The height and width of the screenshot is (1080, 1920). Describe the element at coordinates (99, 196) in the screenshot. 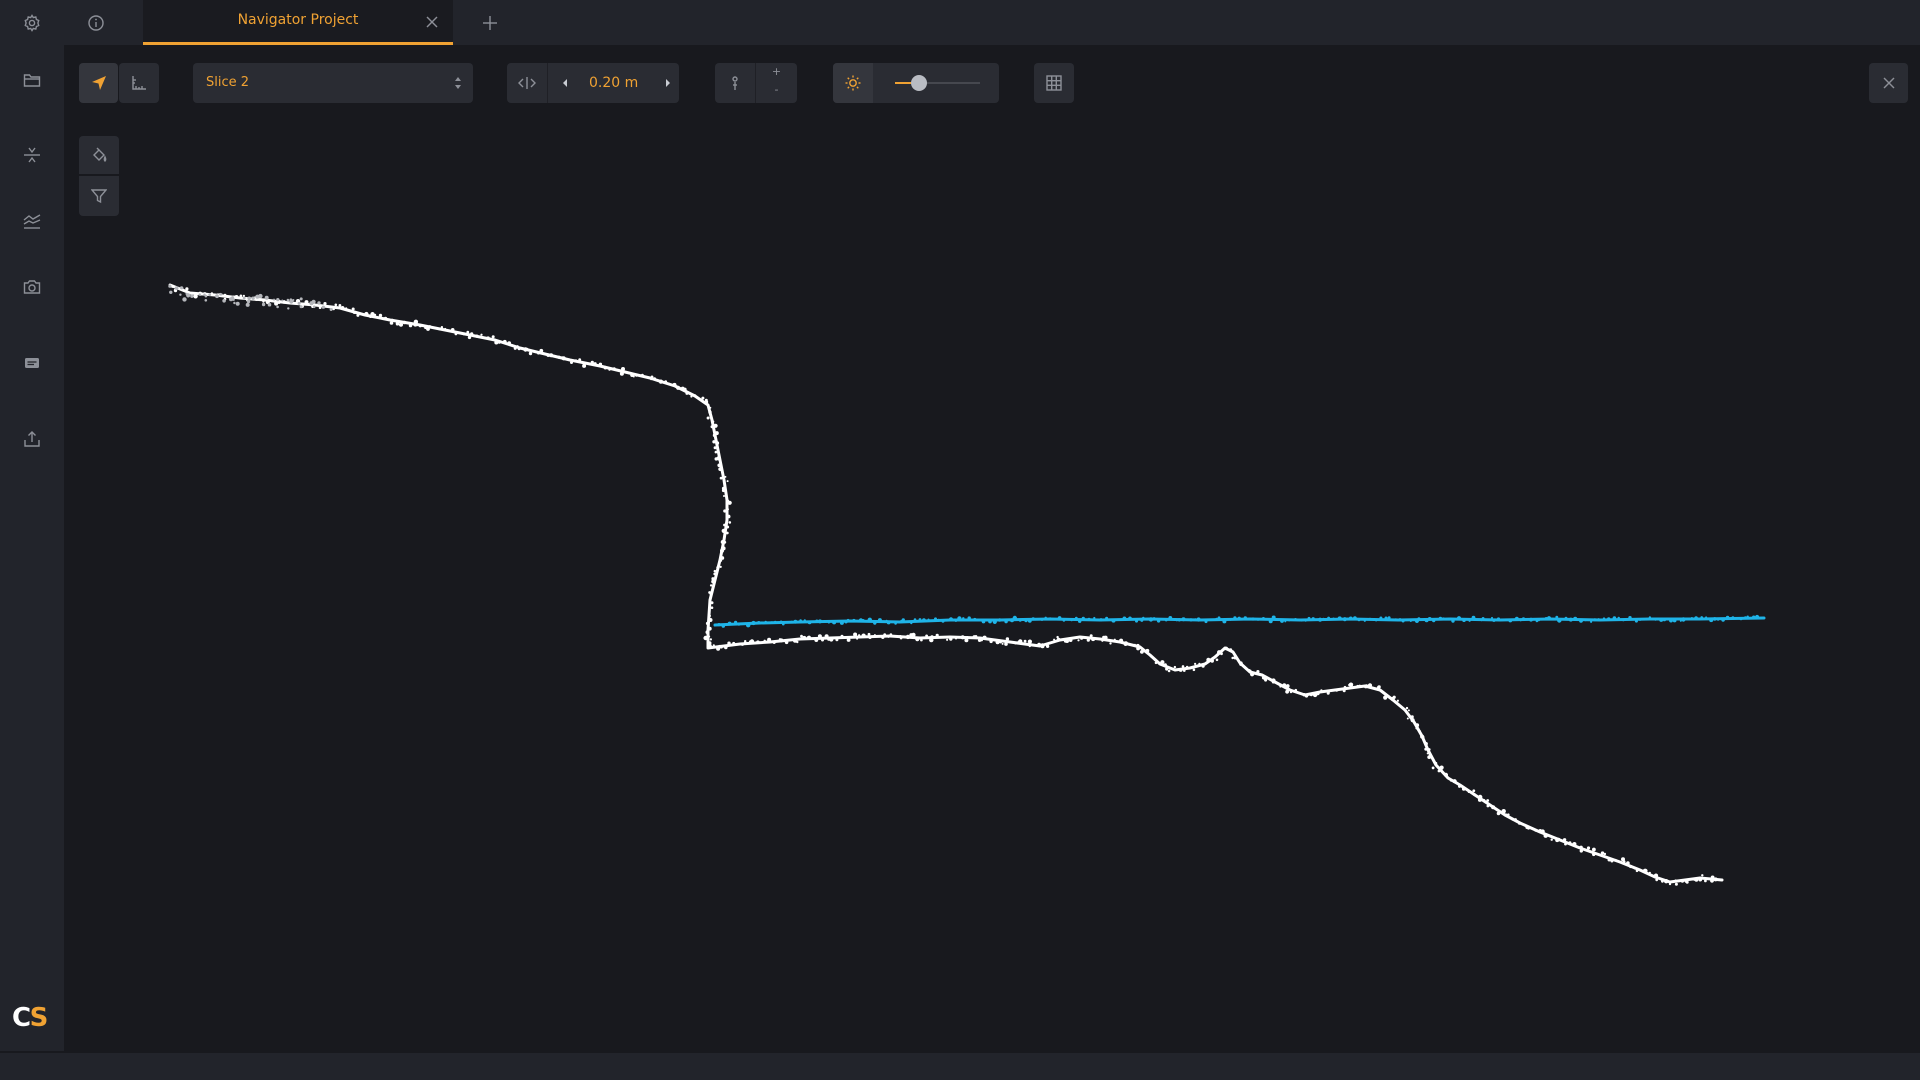

I see `filter-tool-button` at that location.